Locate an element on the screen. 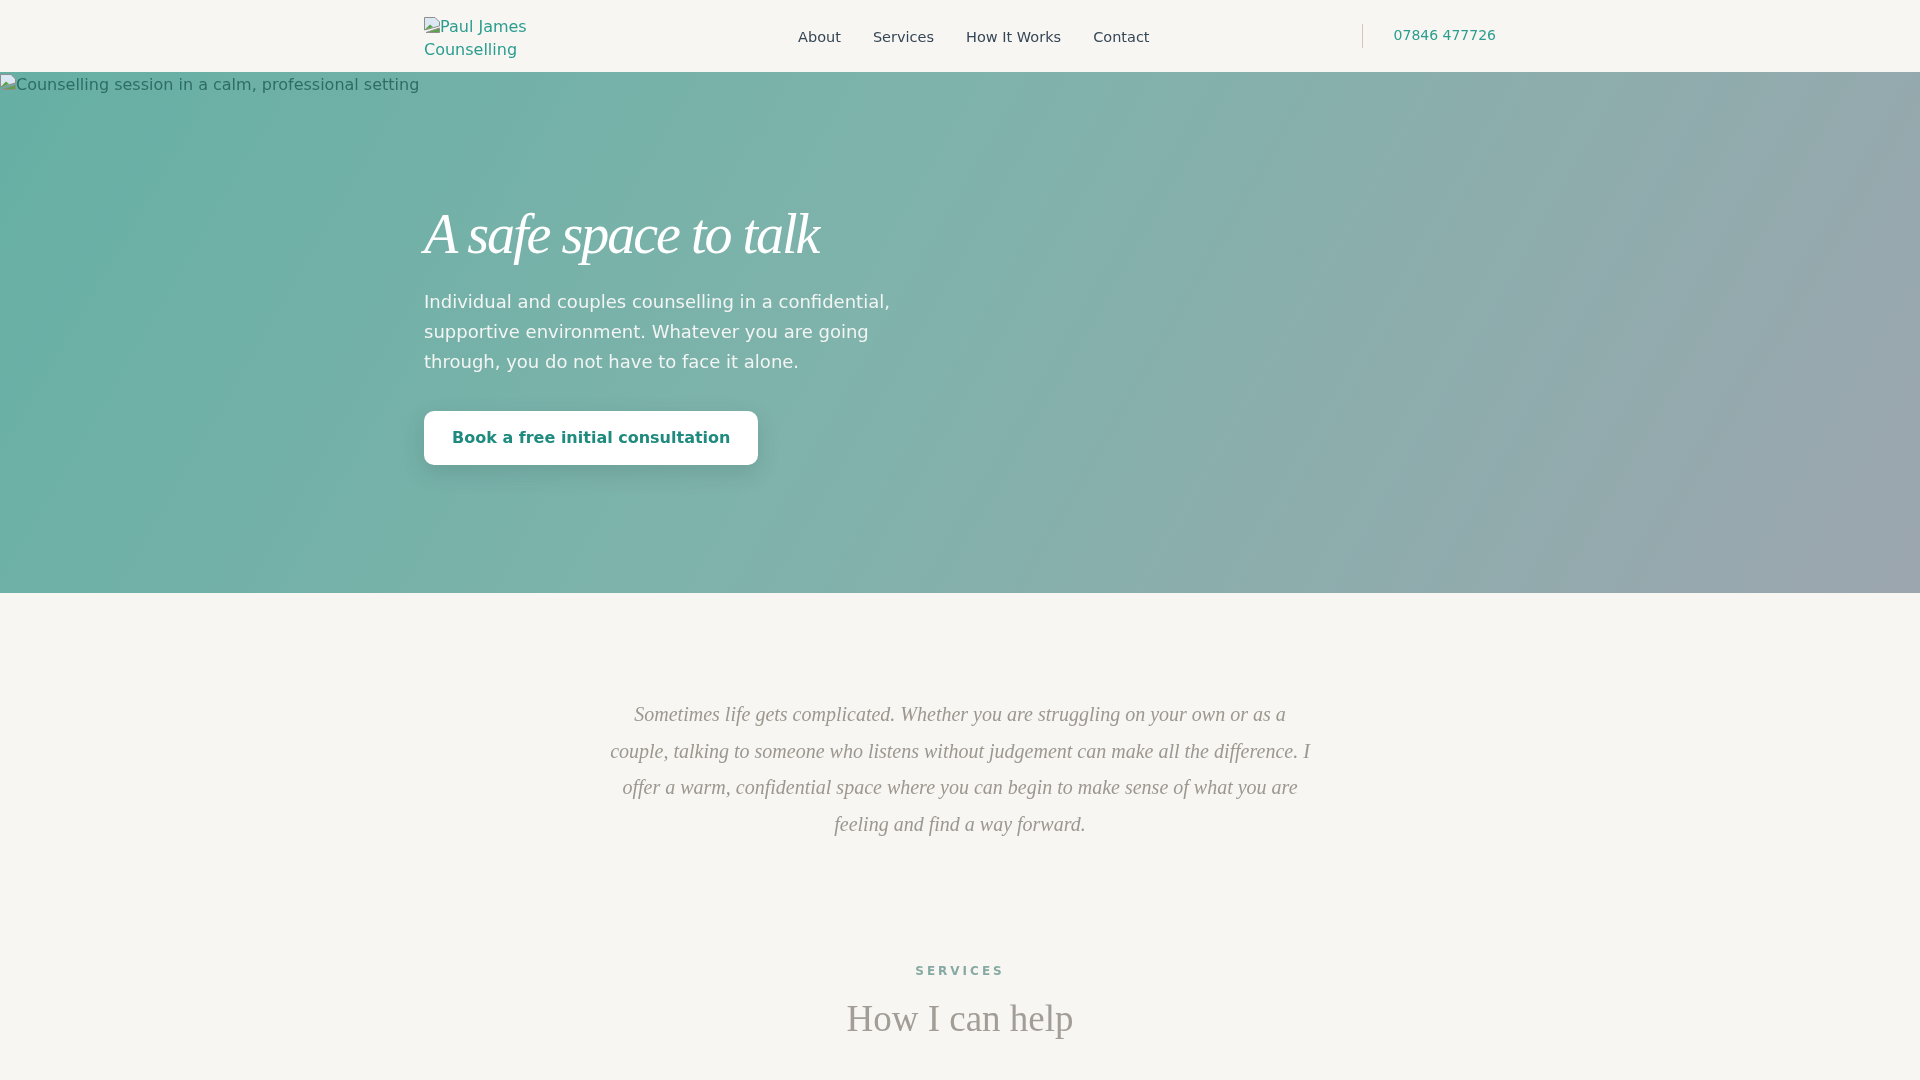 This screenshot has width=1920, height=1080. nav-link: How It Works is located at coordinates (1014, 37).